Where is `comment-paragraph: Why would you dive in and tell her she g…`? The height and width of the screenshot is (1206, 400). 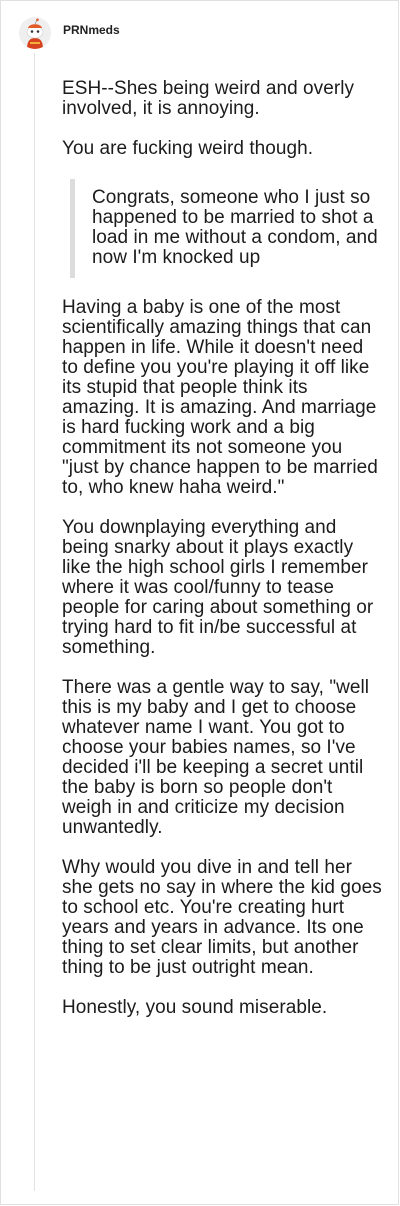 comment-paragraph: Why would you dive in and tell her she g… is located at coordinates (222, 917).